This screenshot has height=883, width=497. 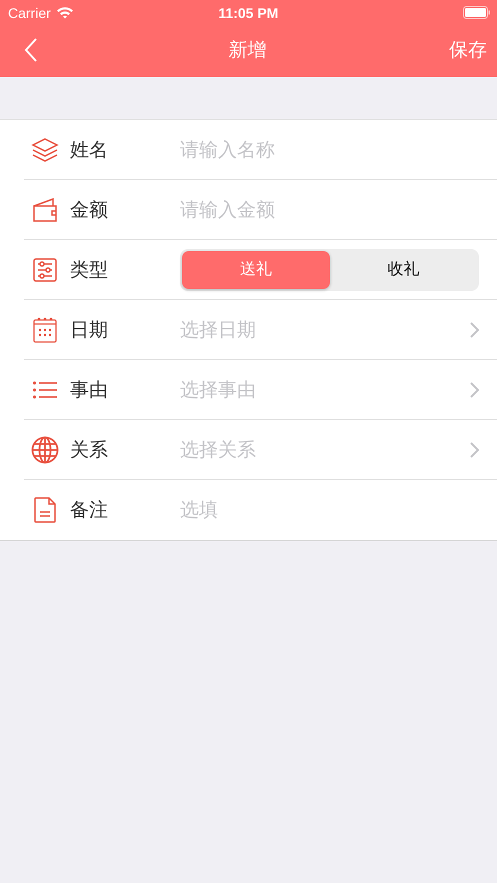 I want to click on field-label: 关系, so click(x=89, y=450).